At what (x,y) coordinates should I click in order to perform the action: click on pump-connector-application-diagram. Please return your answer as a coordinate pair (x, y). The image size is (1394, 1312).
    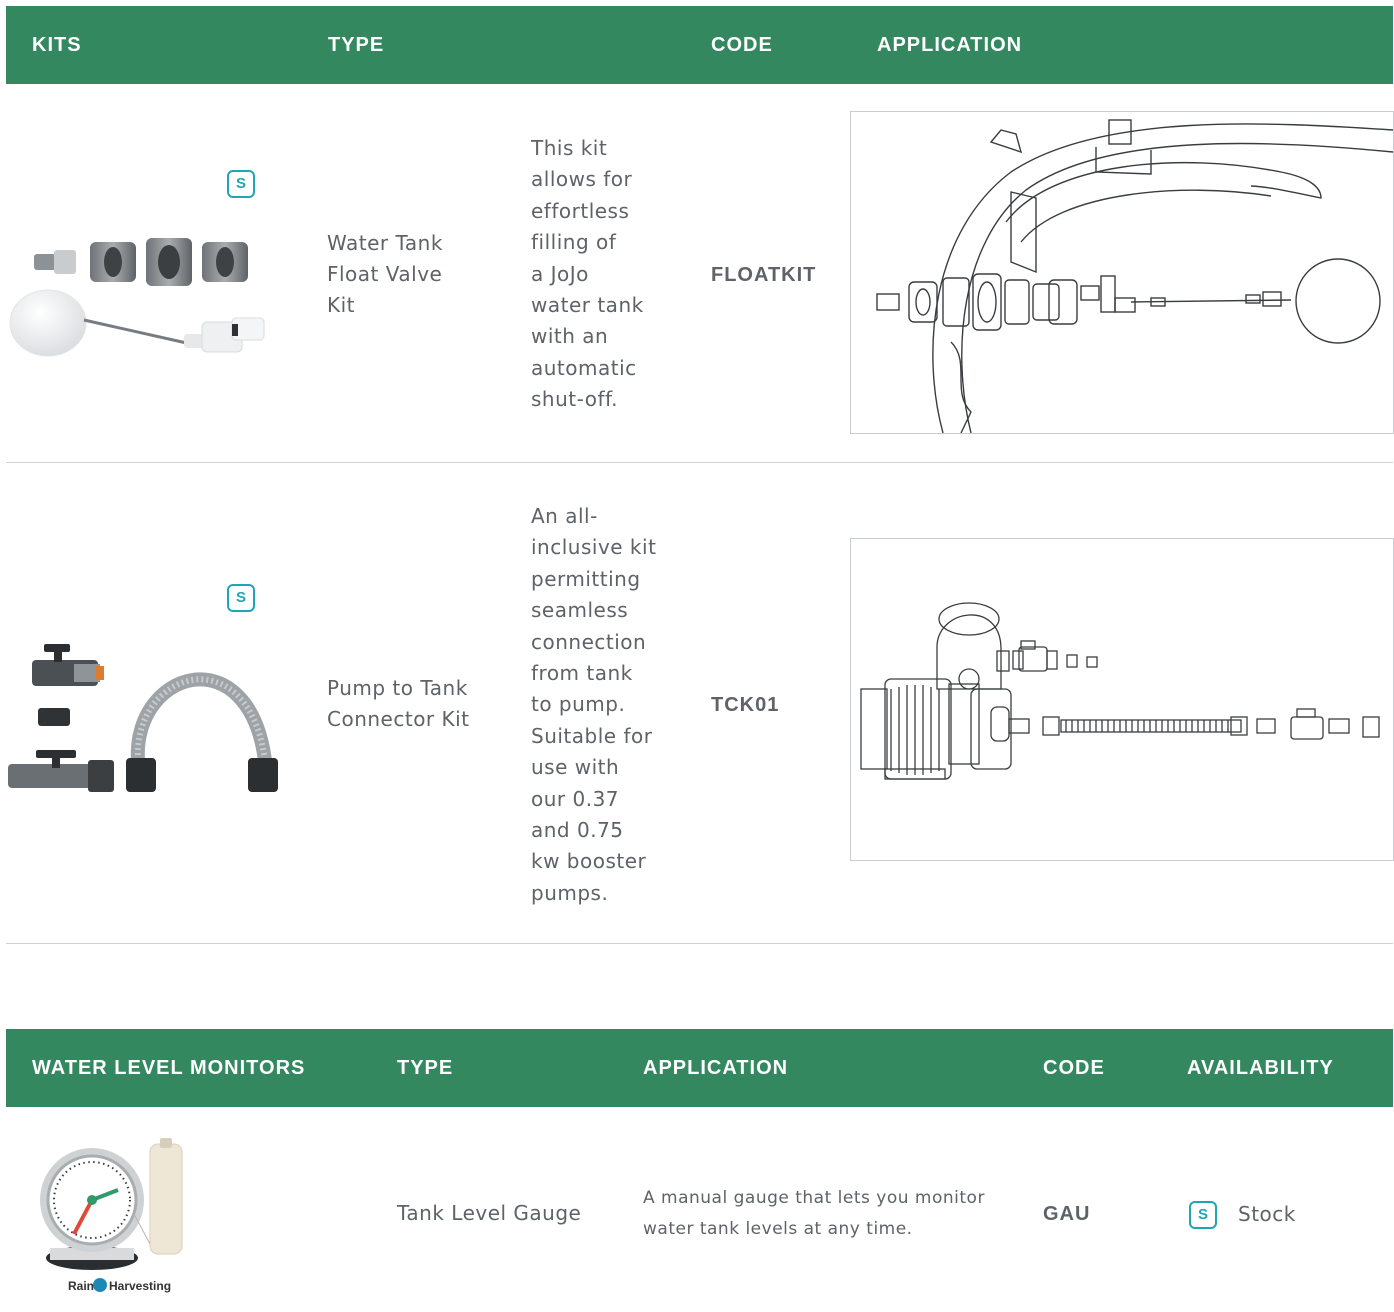
    Looking at the image, I should click on (1122, 699).